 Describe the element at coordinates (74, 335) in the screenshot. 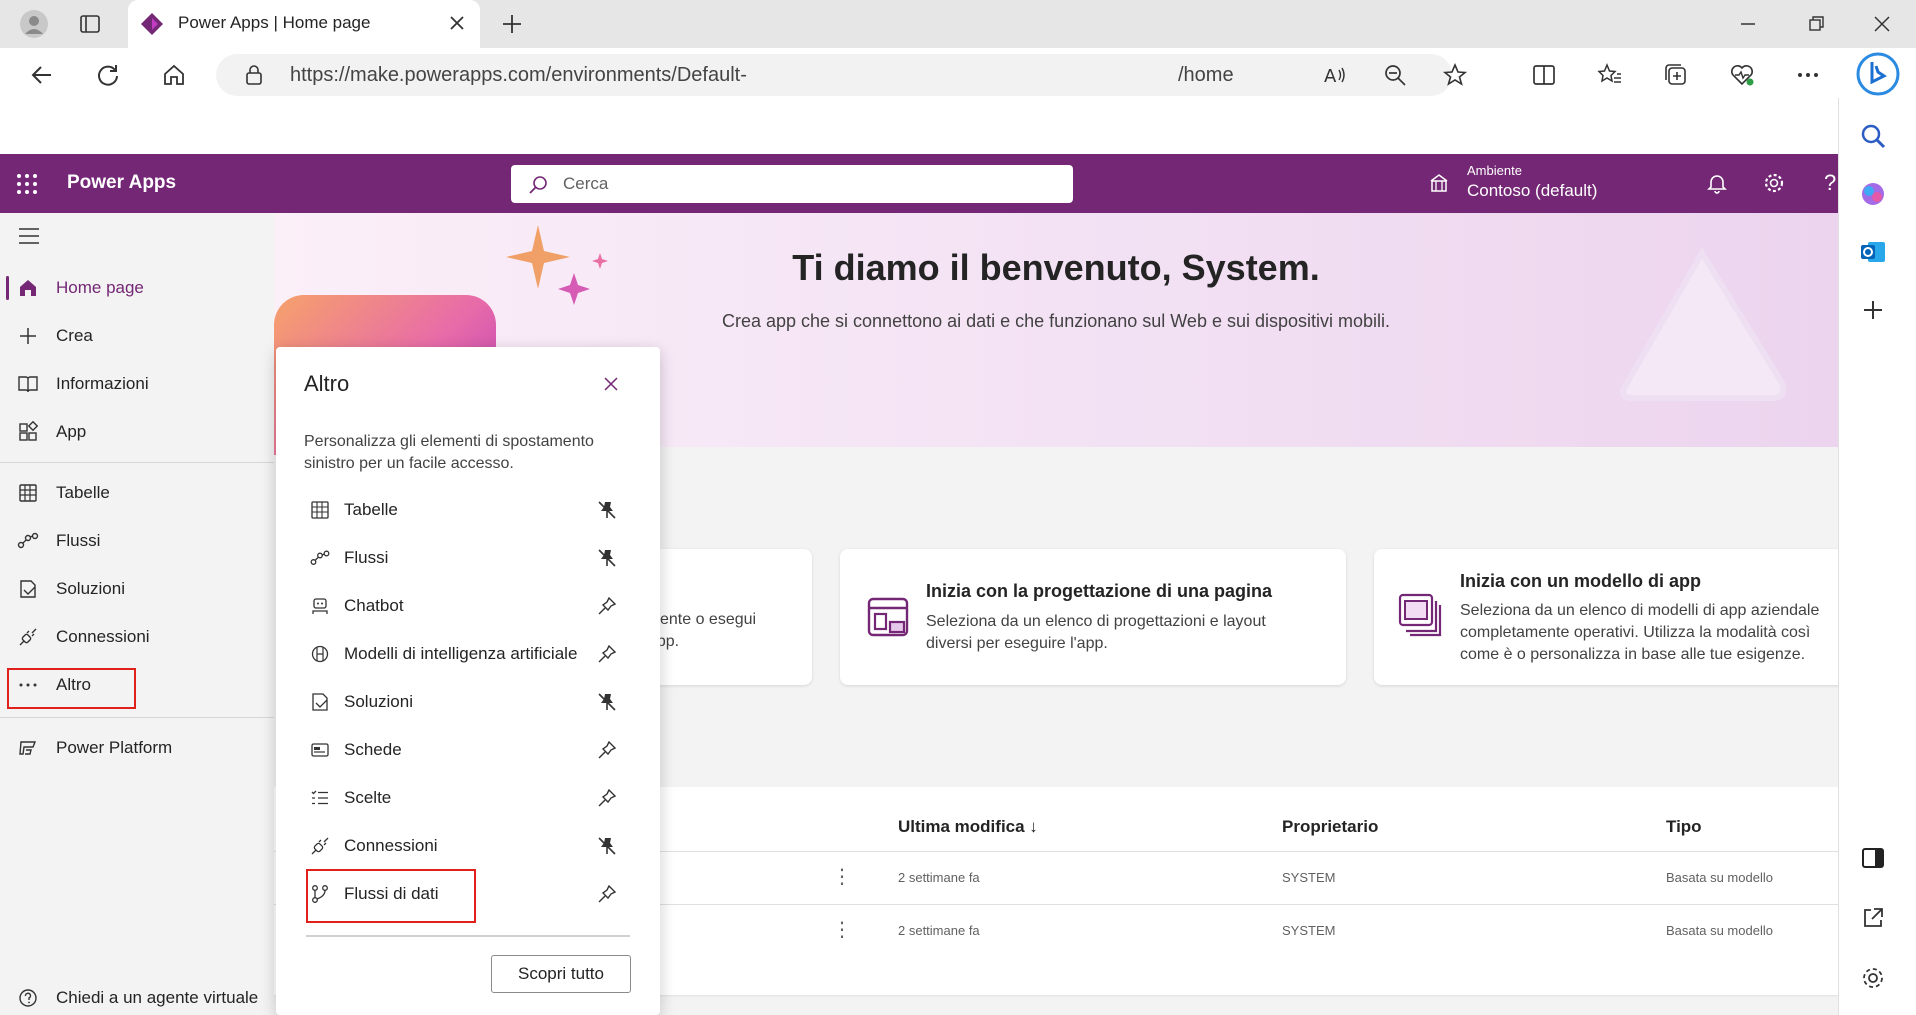

I see `nav-label-create: Crea` at that location.